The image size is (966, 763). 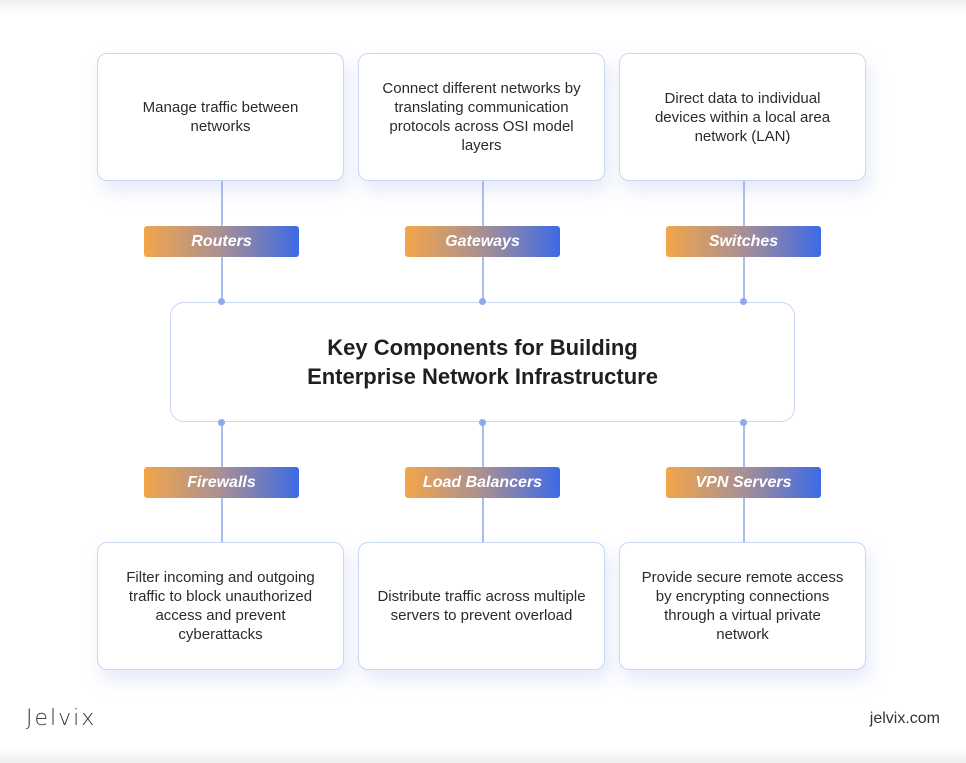 What do you see at coordinates (482, 376) in the screenshot?
I see `title-line-2: Enterprise Network Infrastructure` at bounding box center [482, 376].